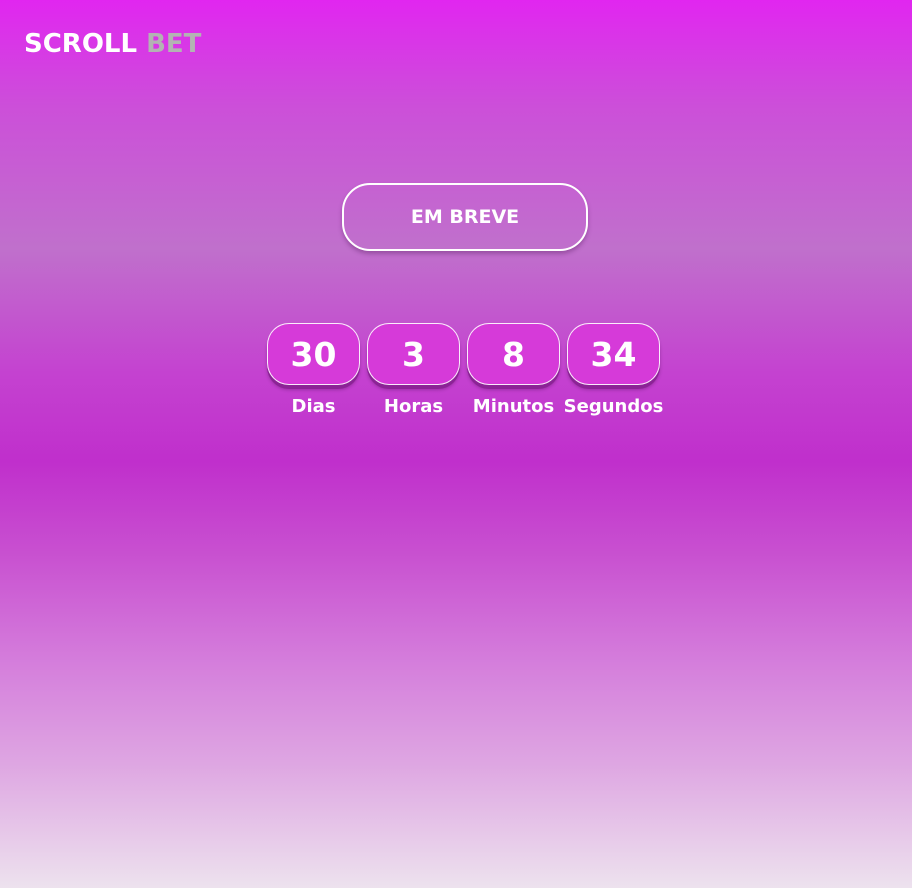  What do you see at coordinates (613, 354) in the screenshot?
I see `seconds-value: 34` at bounding box center [613, 354].